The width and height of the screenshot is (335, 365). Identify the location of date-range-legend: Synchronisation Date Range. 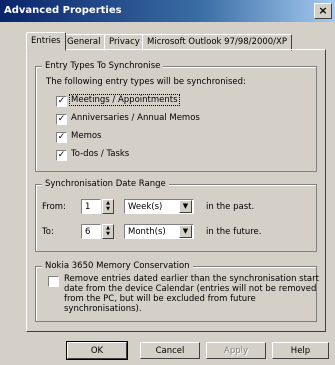
(105, 184).